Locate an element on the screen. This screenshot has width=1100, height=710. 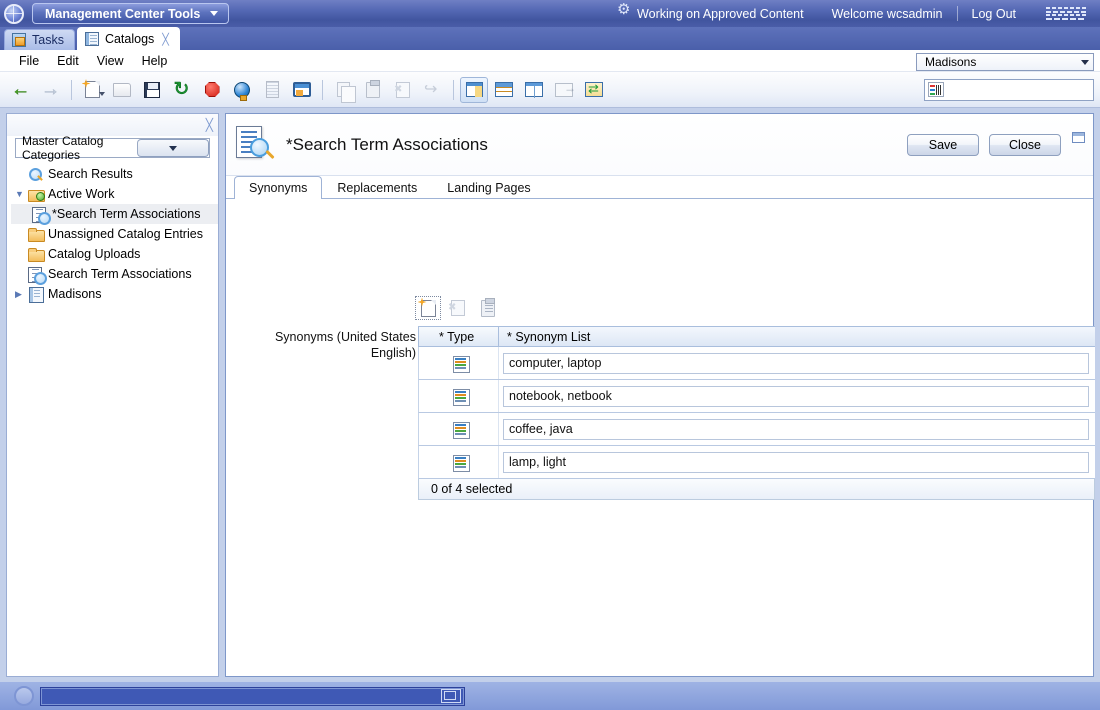
tab-landing-pages-label: Landing Pages is located at coordinates (489, 188).